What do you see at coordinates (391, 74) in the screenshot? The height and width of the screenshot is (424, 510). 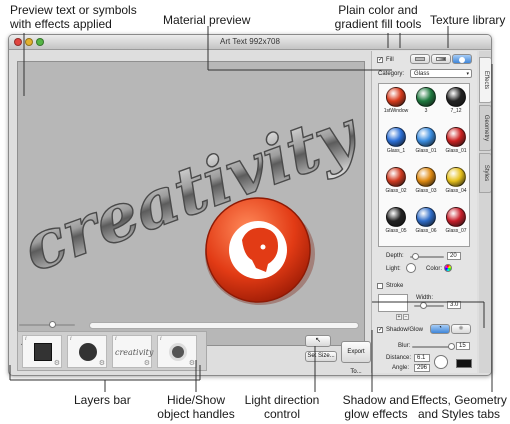 I see `category-label: Category:` at bounding box center [391, 74].